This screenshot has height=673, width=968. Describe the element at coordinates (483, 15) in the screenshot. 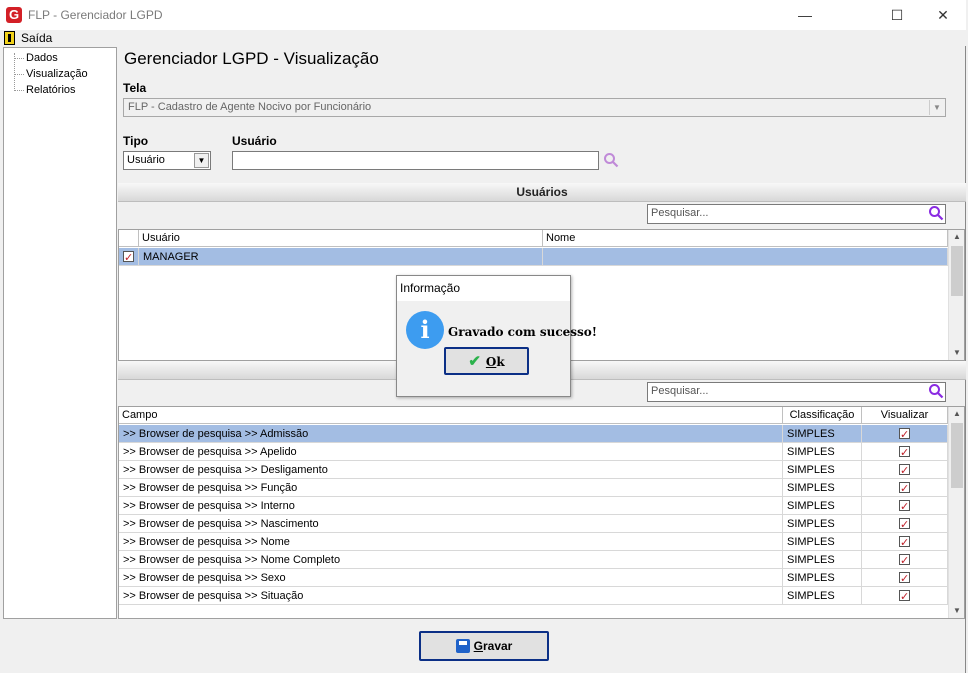

I see `title-bar: G FLP - Gerenciador LGPD — ☐ ✕` at that location.